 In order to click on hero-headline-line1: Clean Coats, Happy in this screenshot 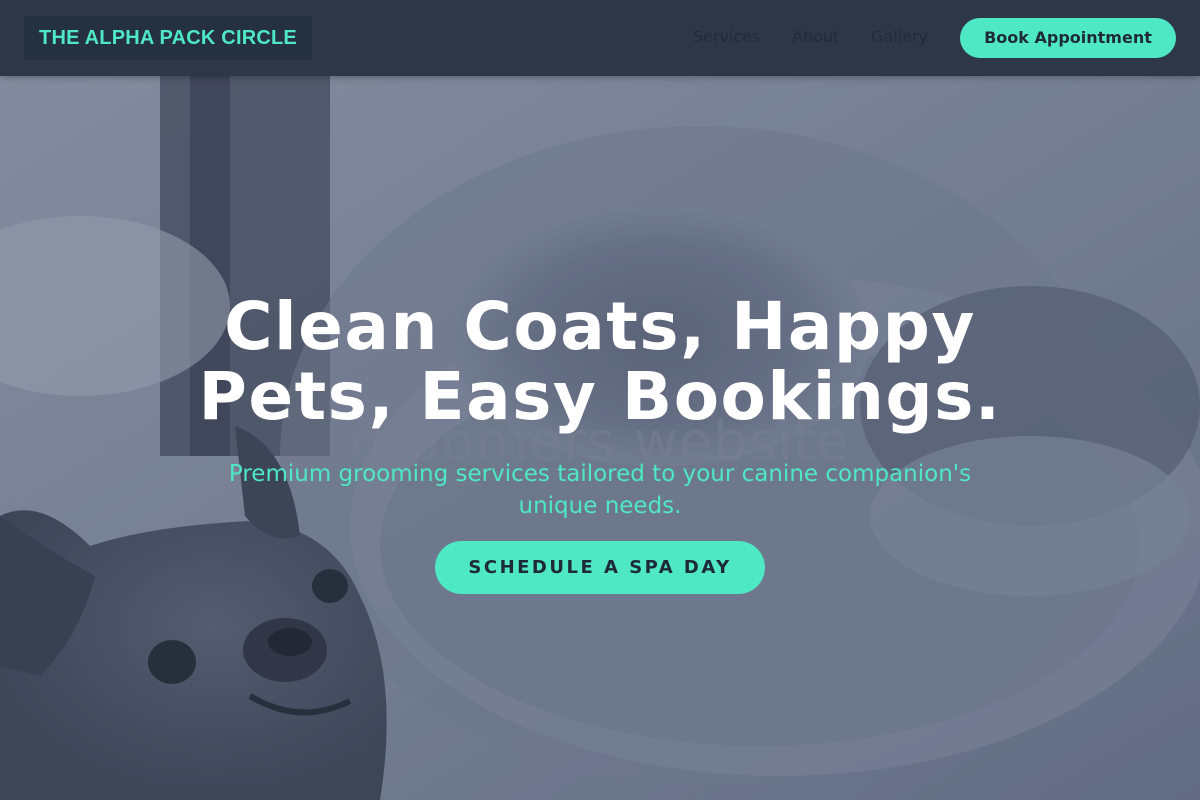, I will do `click(600, 326)`.